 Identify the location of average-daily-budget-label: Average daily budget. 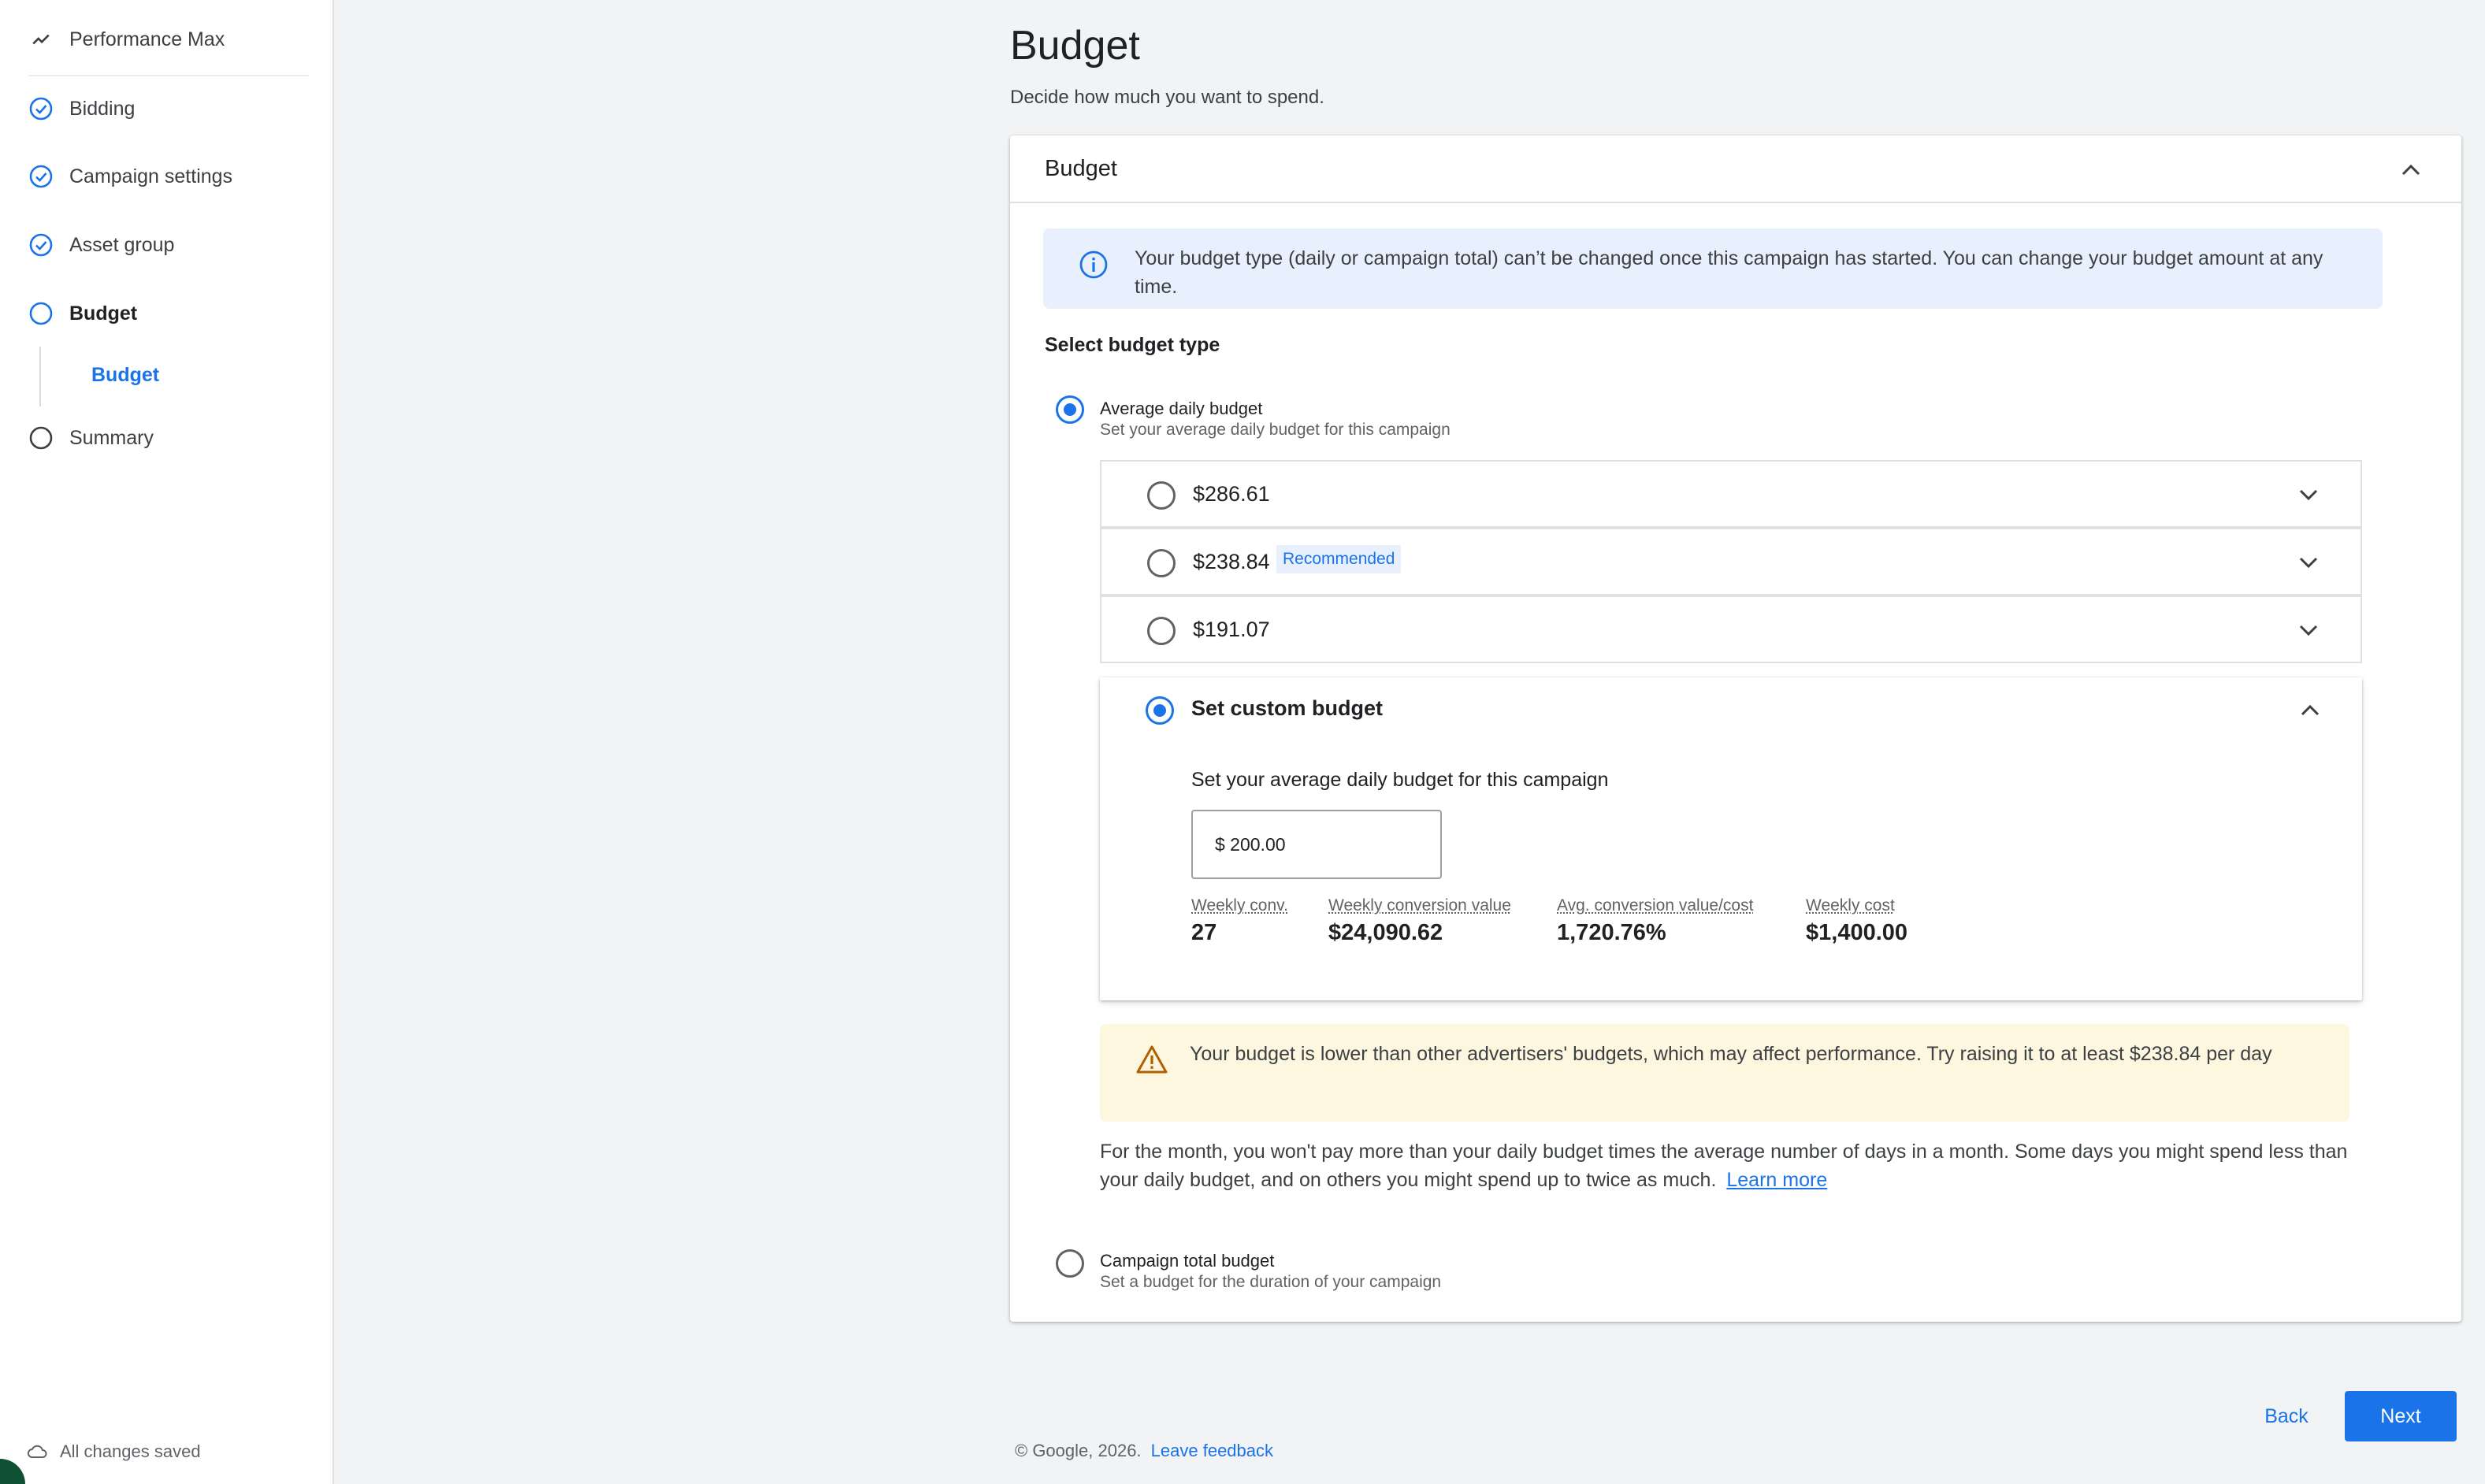
(1181, 409).